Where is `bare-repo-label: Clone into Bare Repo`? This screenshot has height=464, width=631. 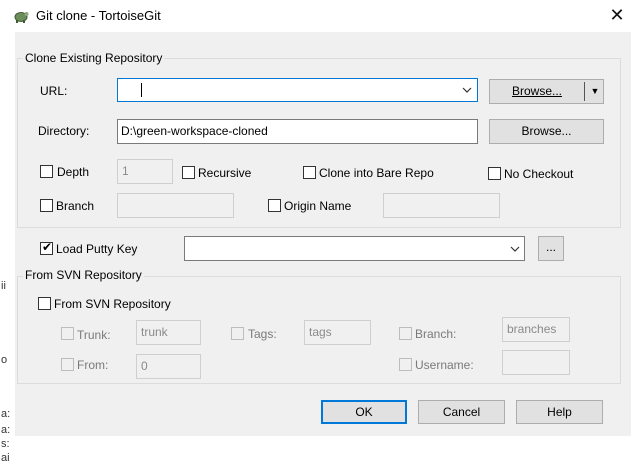 bare-repo-label: Clone into Bare Repo is located at coordinates (376, 173).